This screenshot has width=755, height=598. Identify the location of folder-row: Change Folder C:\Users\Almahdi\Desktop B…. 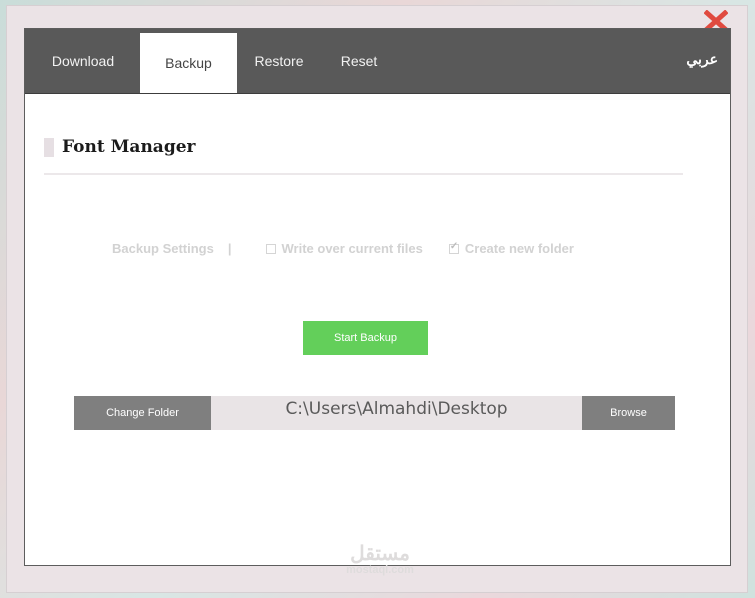
(374, 413).